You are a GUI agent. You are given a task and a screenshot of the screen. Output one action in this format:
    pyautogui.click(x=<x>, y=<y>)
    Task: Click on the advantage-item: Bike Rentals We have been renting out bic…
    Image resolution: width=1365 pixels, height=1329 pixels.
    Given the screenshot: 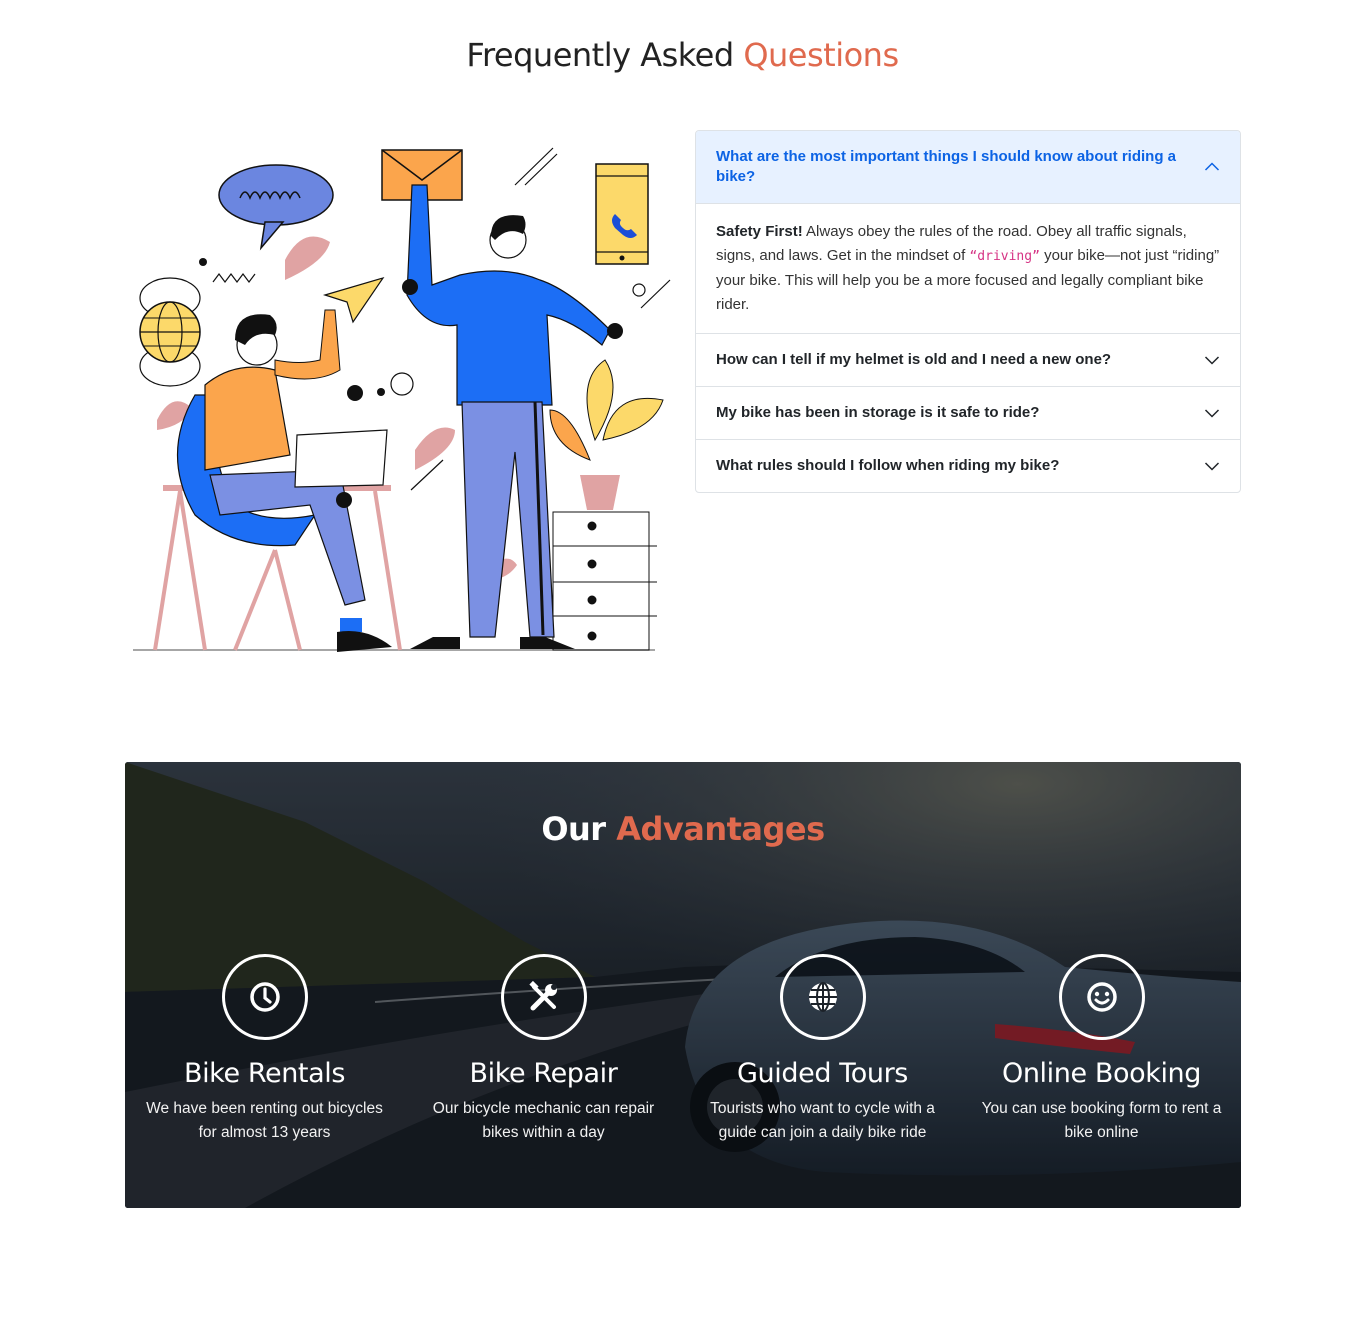 What is the action you would take?
    pyautogui.click(x=264, y=1049)
    